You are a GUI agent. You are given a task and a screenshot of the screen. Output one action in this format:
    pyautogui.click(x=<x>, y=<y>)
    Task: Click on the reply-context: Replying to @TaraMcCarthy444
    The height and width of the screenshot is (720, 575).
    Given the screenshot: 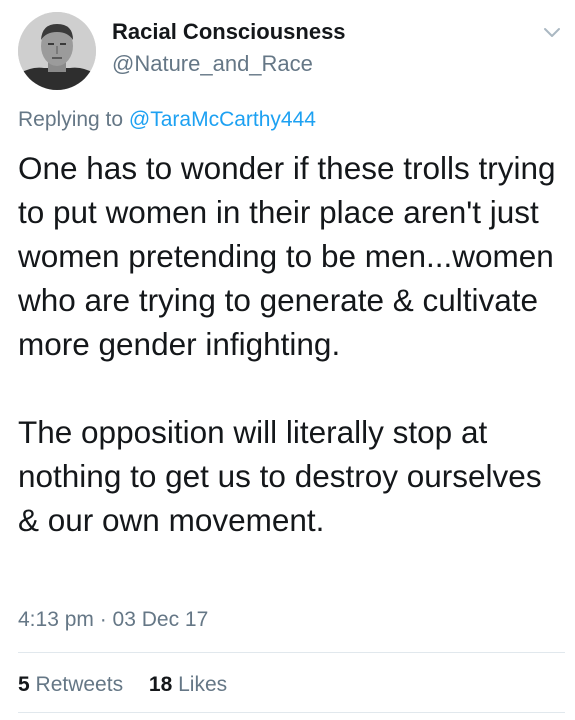 What is the action you would take?
    pyautogui.click(x=167, y=120)
    